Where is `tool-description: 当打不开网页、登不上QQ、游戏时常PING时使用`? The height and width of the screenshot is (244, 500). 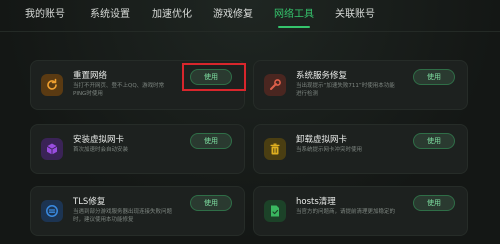 tool-description: 当打不开网页、登不上QQ、游戏时常PING时使用 is located at coordinates (119, 90).